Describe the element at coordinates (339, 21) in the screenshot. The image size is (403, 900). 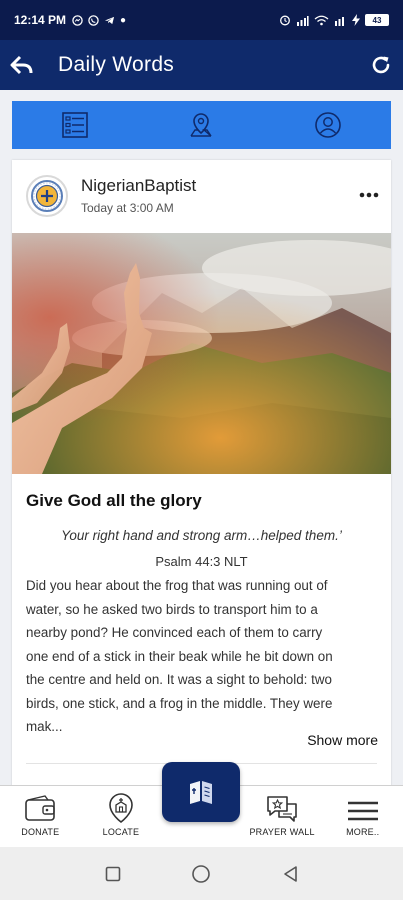
I see `network-4g-icon` at that location.